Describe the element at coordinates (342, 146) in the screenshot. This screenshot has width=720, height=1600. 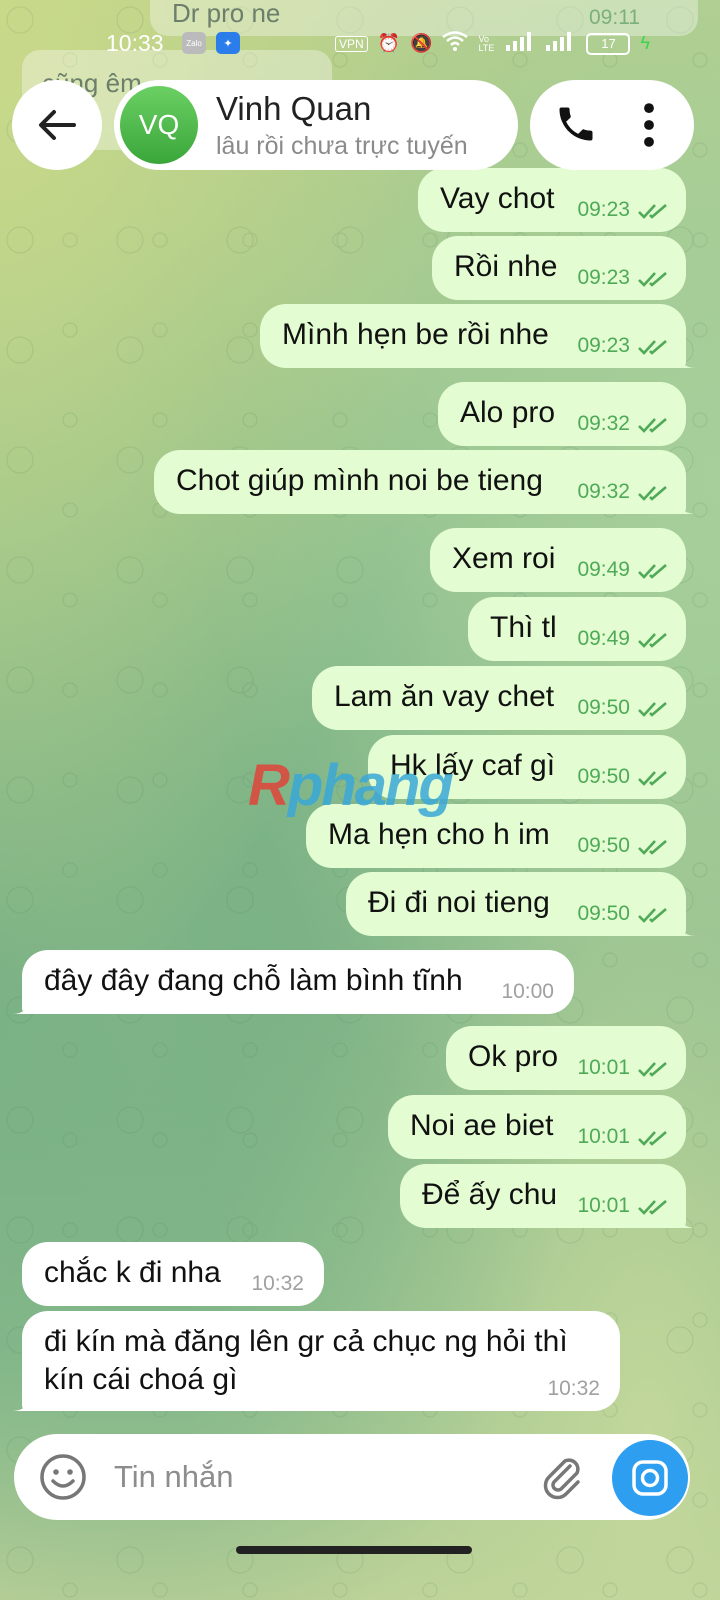
I see `contact-status: lâu rồi chưa trực tuyến` at that location.